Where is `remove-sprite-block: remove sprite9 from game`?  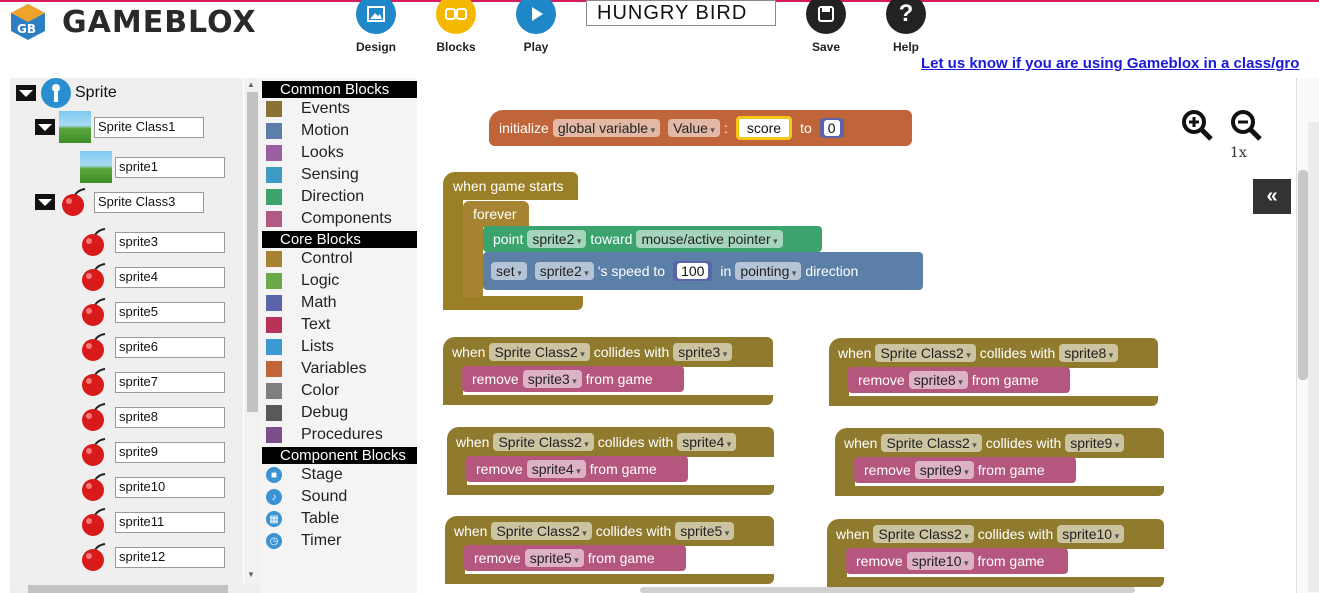
remove-sprite-block: remove sprite9 from game is located at coordinates (965, 470).